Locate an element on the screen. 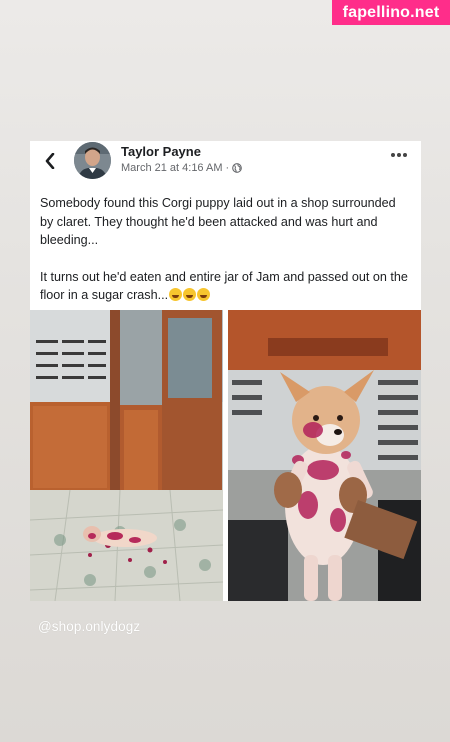 This screenshot has width=450, height=742. post-meta: March 21 at 4:16 AM · is located at coordinates (182, 168).